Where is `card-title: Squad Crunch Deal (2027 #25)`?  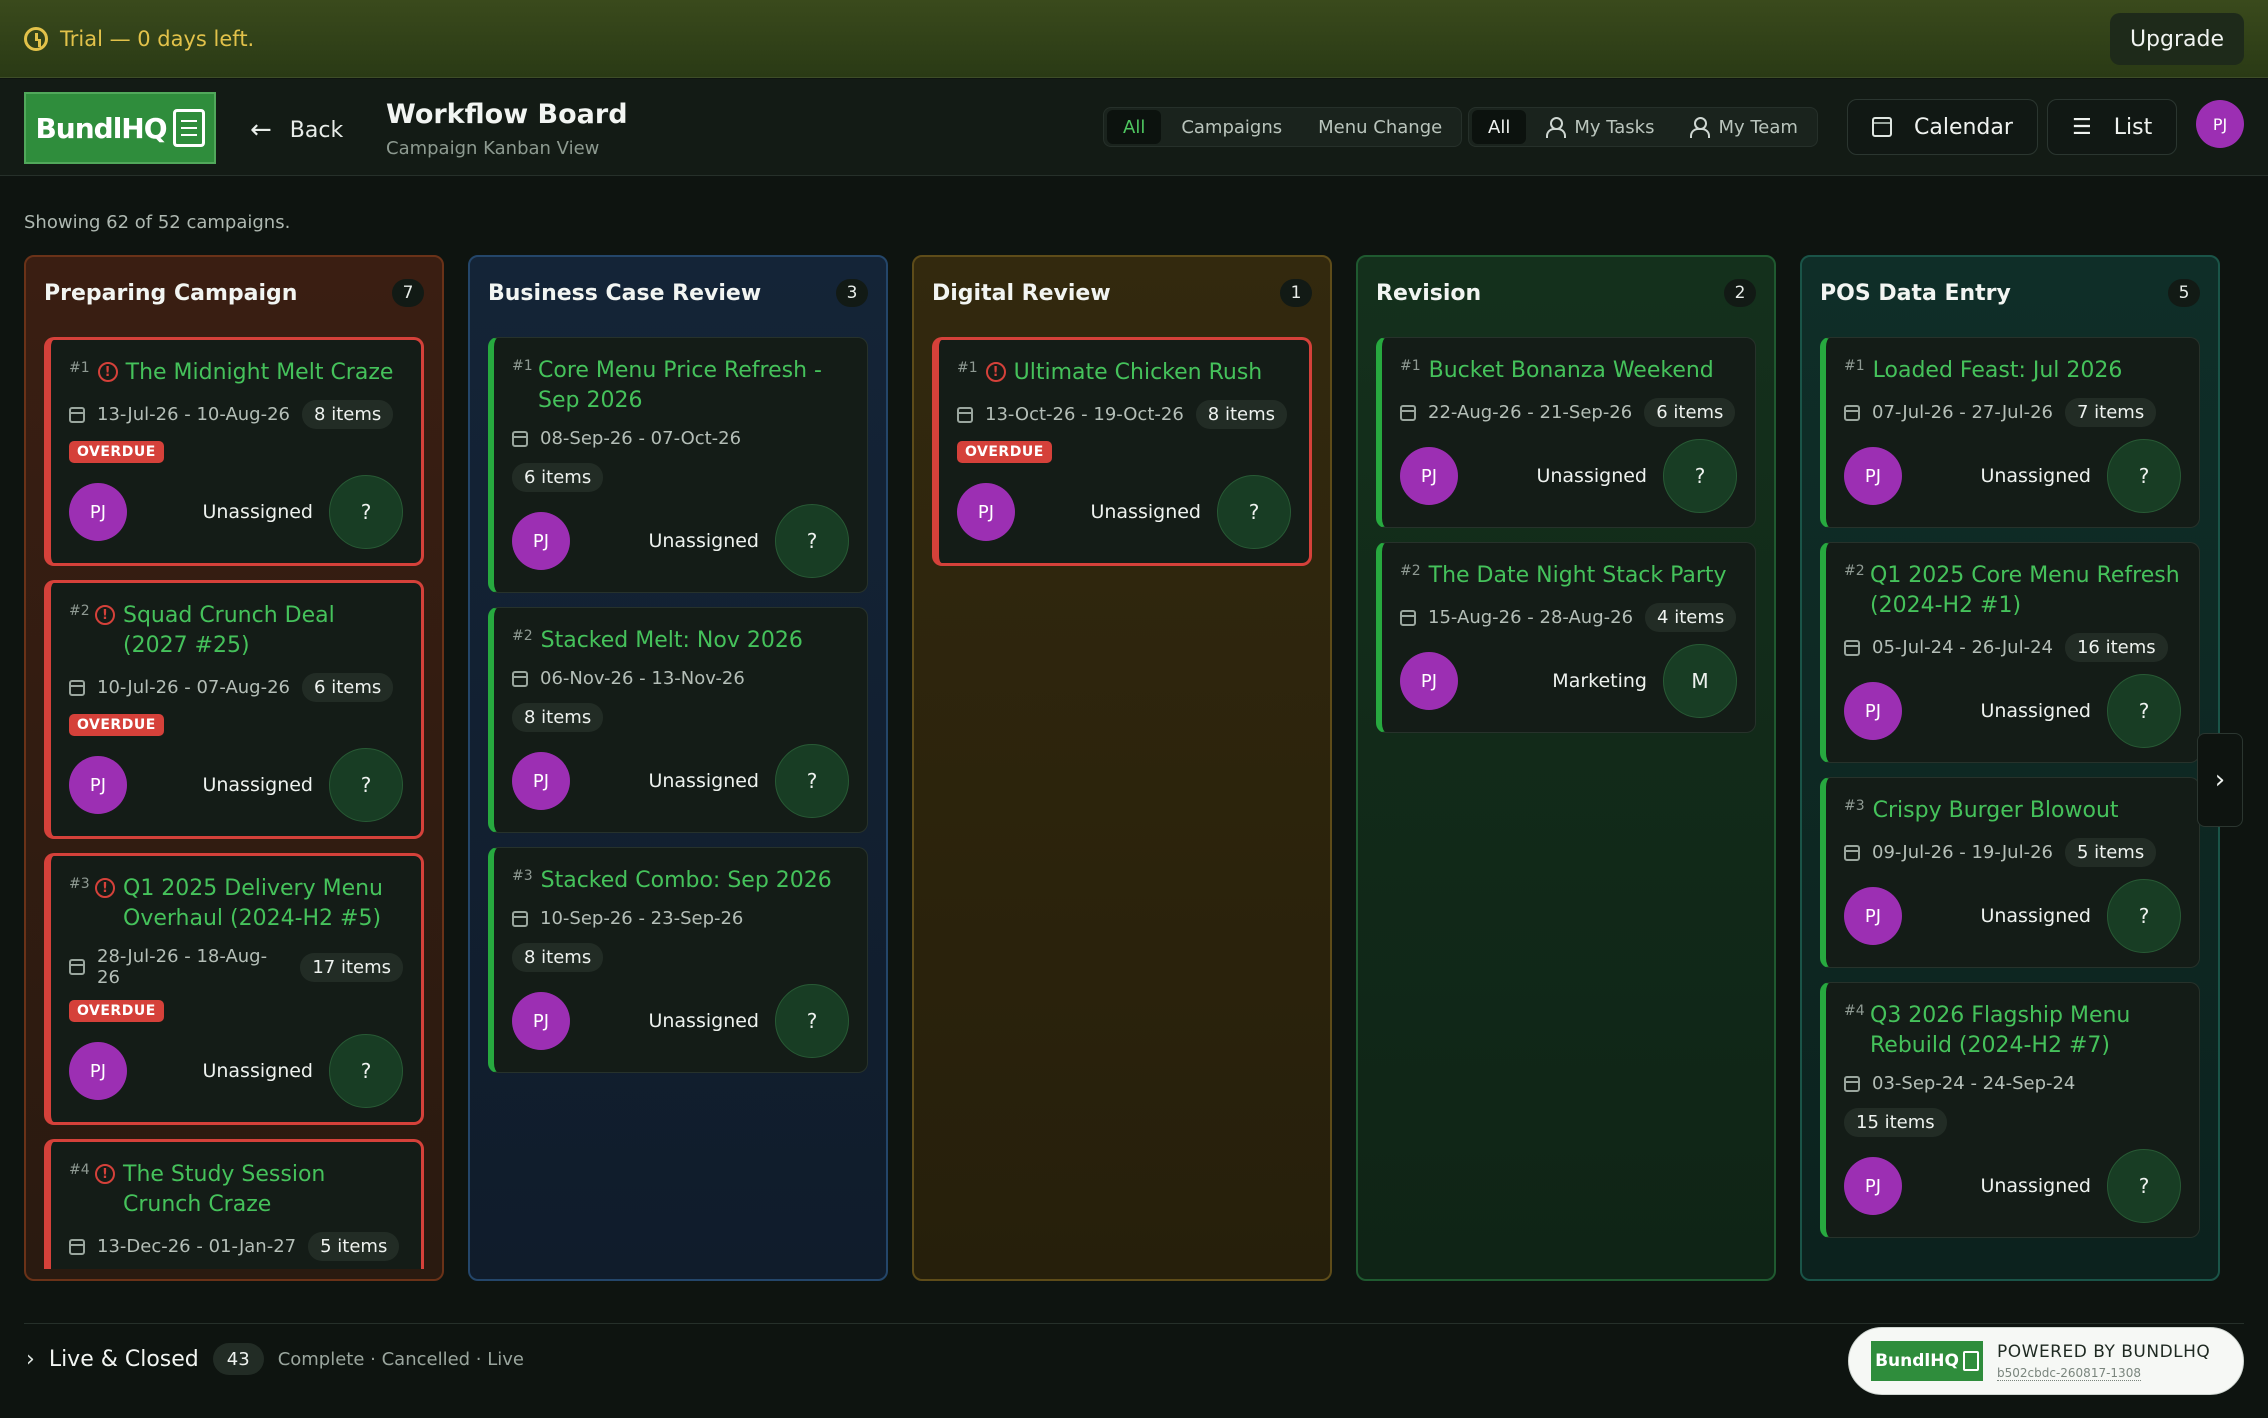
card-title: Squad Crunch Deal (2027 #25) is located at coordinates (263, 631).